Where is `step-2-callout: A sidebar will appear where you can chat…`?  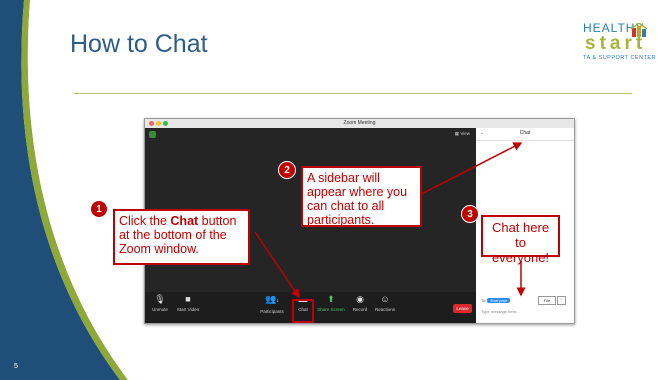
step-2-callout: A sidebar will appear where you can chat… is located at coordinates (361, 196).